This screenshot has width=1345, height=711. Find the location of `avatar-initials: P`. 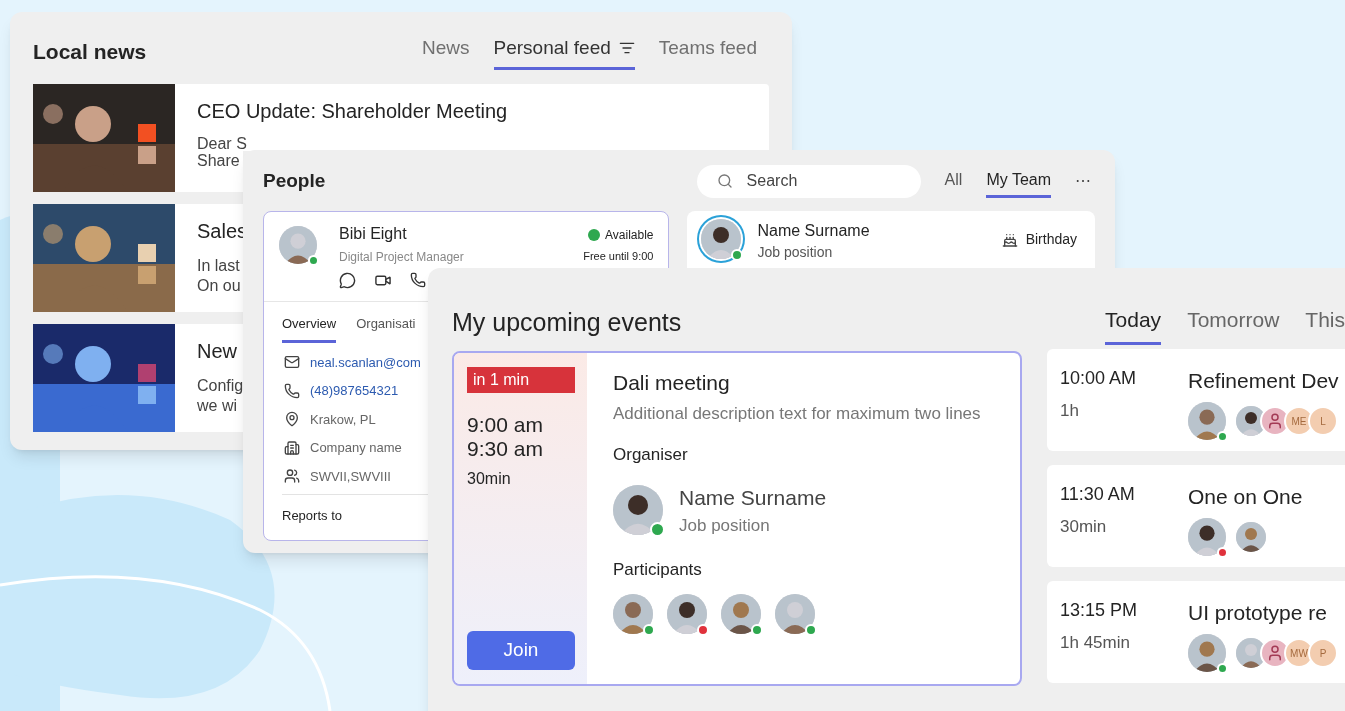

avatar-initials: P is located at coordinates (1323, 653).